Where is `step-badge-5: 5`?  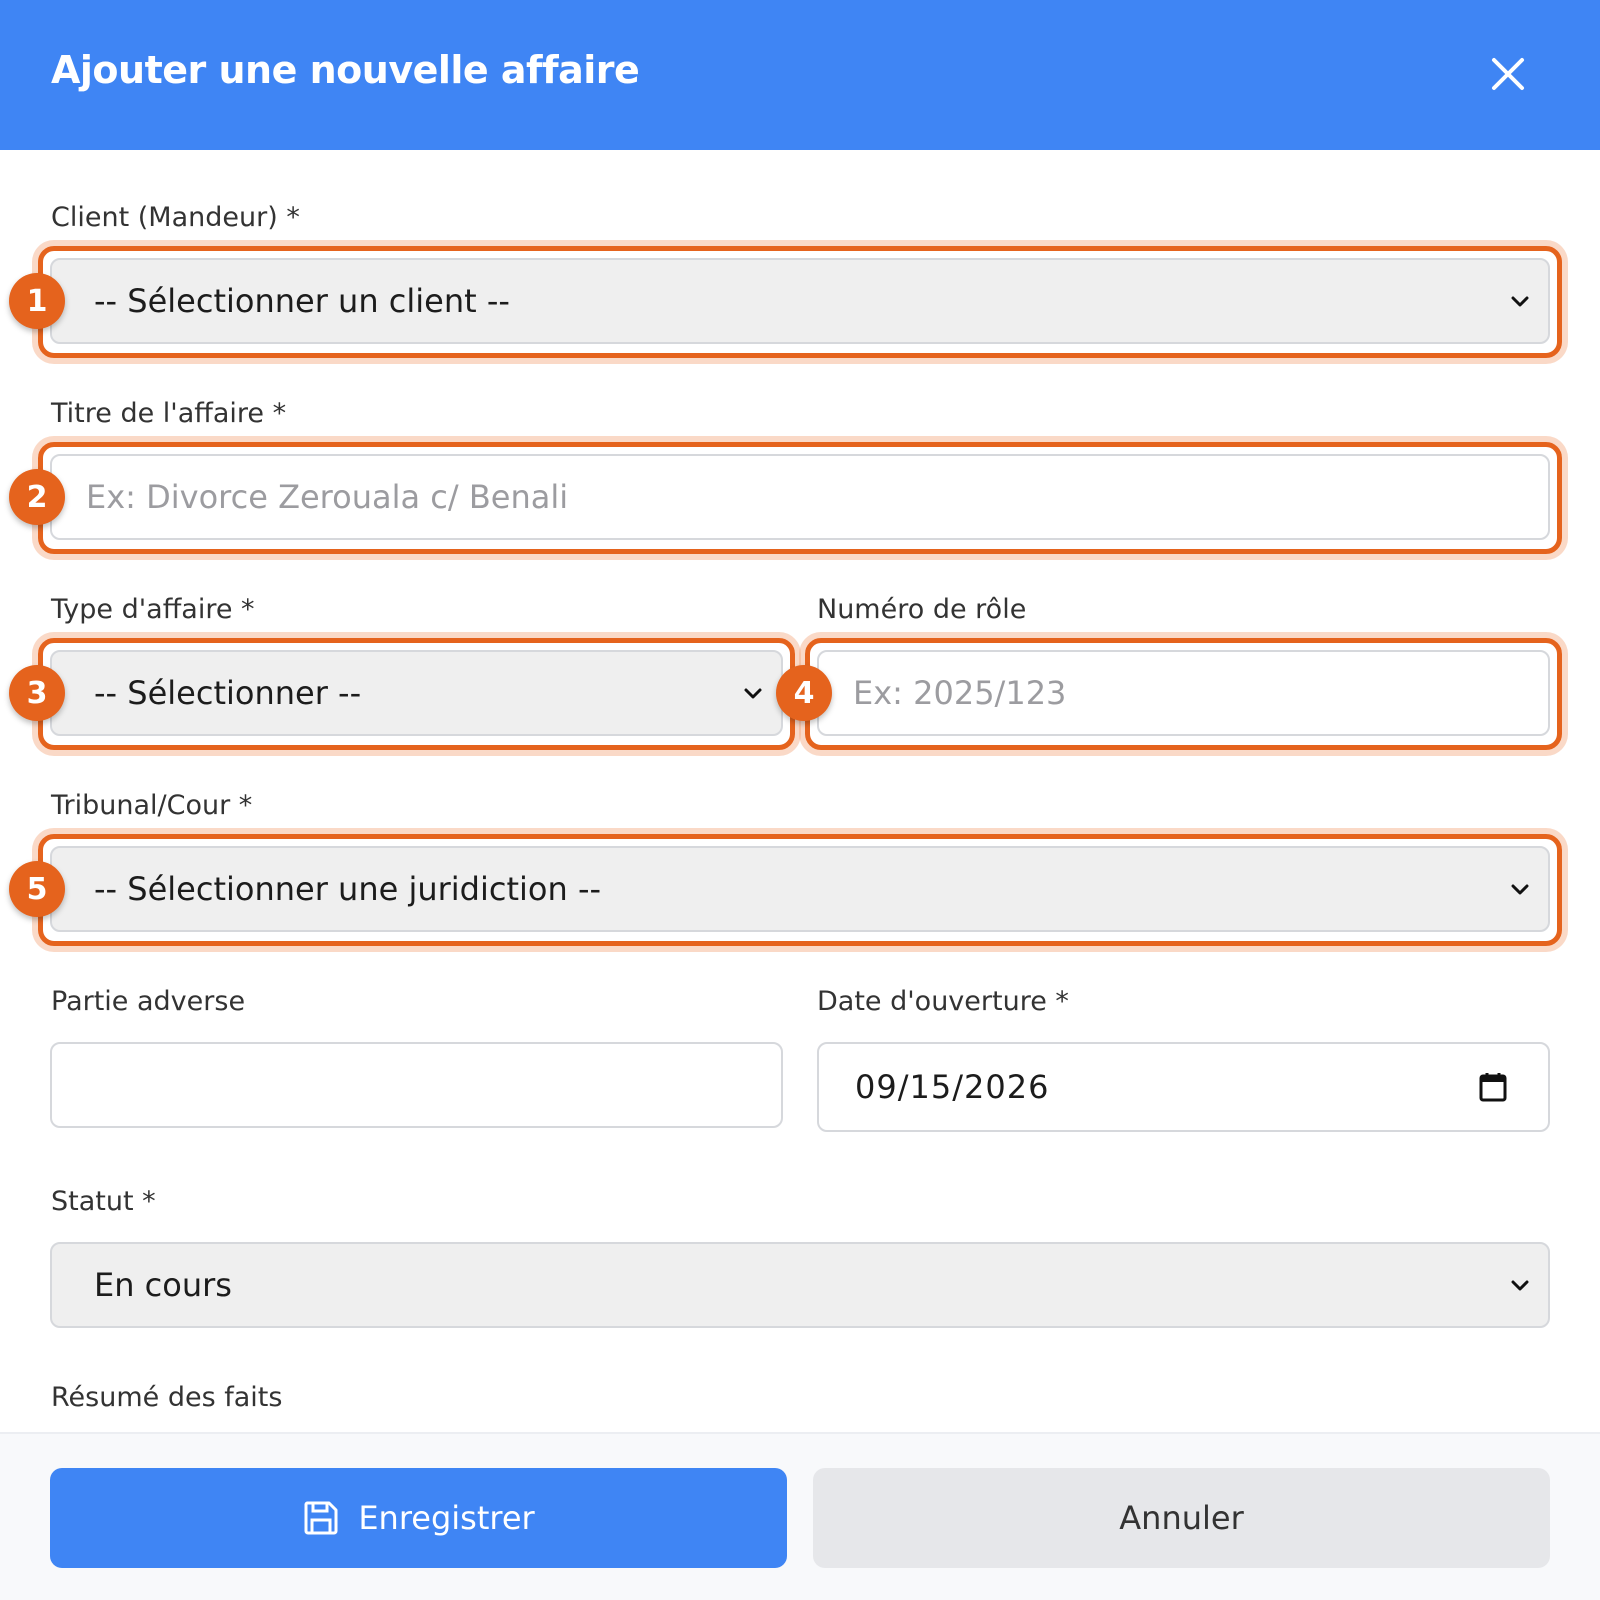 step-badge-5: 5 is located at coordinates (37, 889).